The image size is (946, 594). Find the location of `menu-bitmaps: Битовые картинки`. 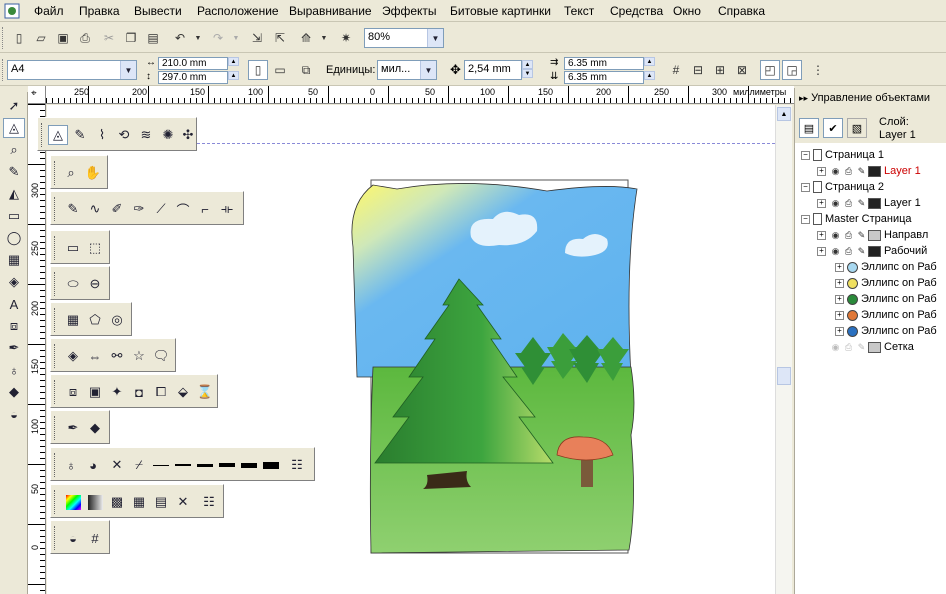

menu-bitmaps: Битовые картинки is located at coordinates (500, 11).